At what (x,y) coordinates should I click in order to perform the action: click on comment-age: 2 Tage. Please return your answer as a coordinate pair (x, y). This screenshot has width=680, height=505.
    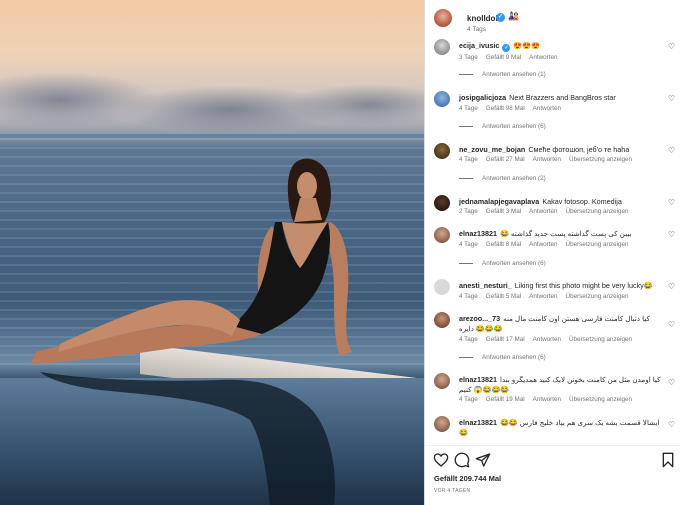
    Looking at the image, I should click on (468, 211).